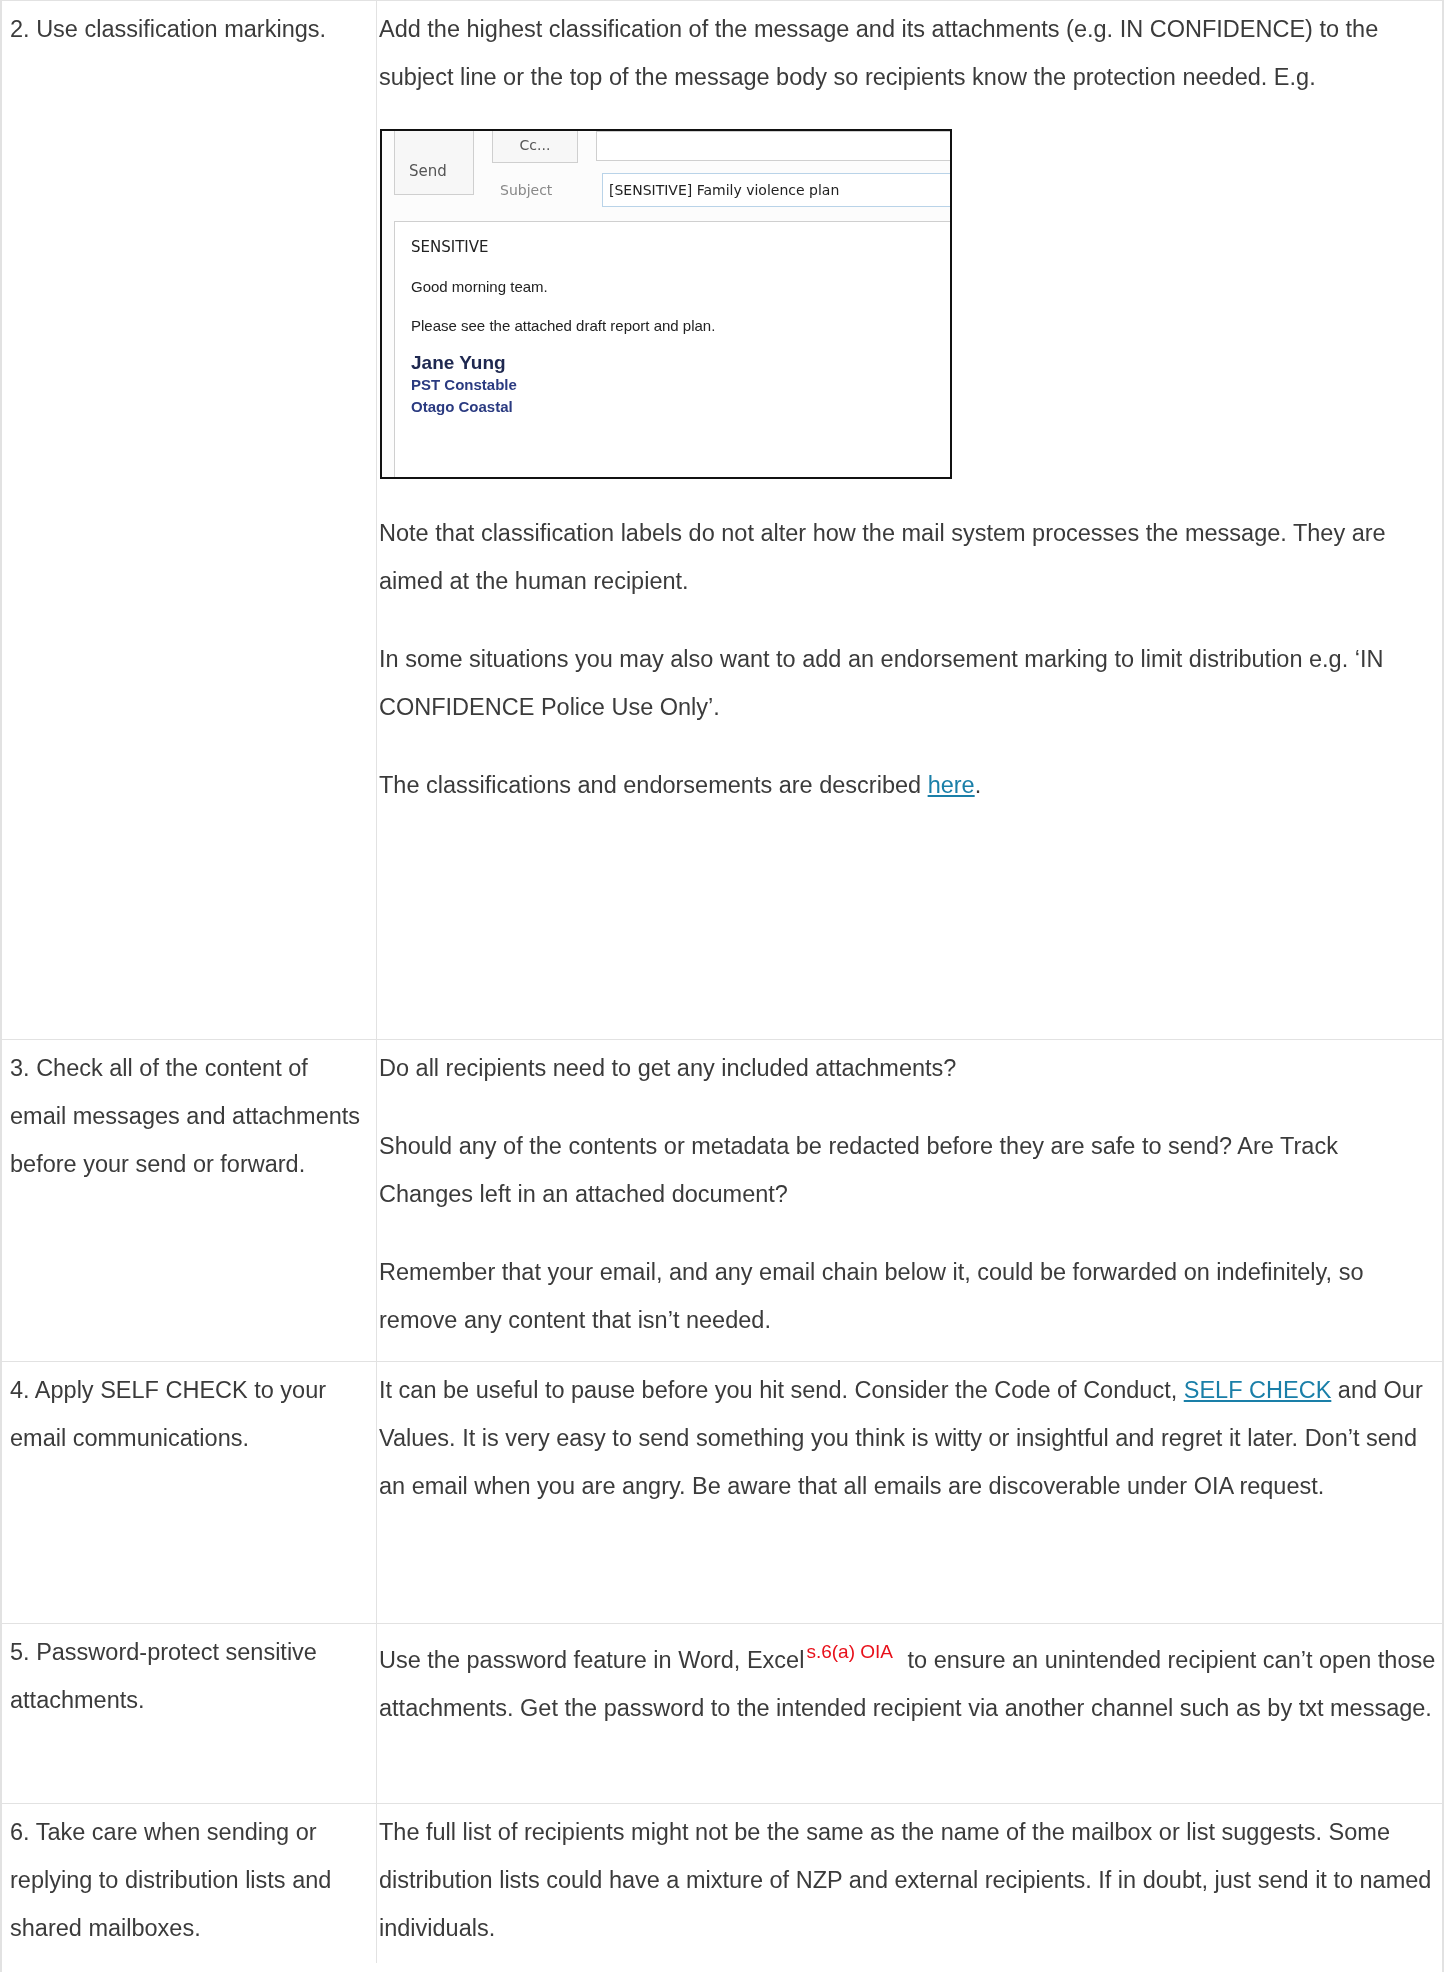  I want to click on cc-field, so click(773, 146).